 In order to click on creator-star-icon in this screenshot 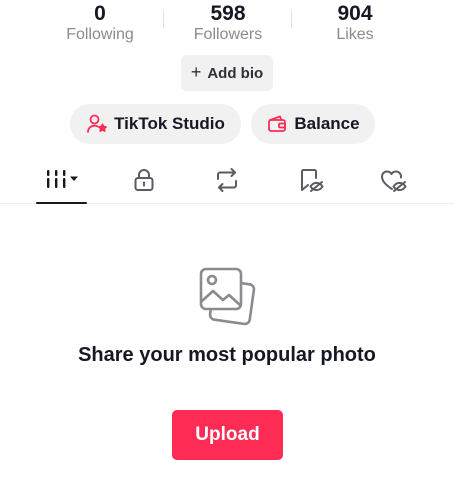, I will do `click(97, 124)`.